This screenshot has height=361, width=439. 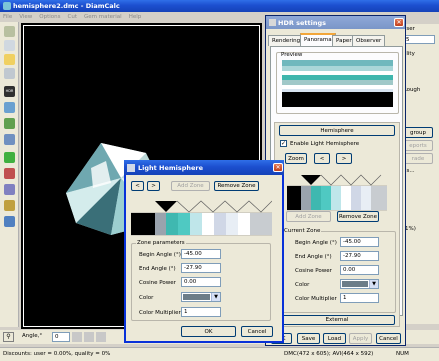 What do you see at coordinates (201, 268) in the screenshot?
I see `lh-end-angle-input: -27.90` at bounding box center [201, 268].